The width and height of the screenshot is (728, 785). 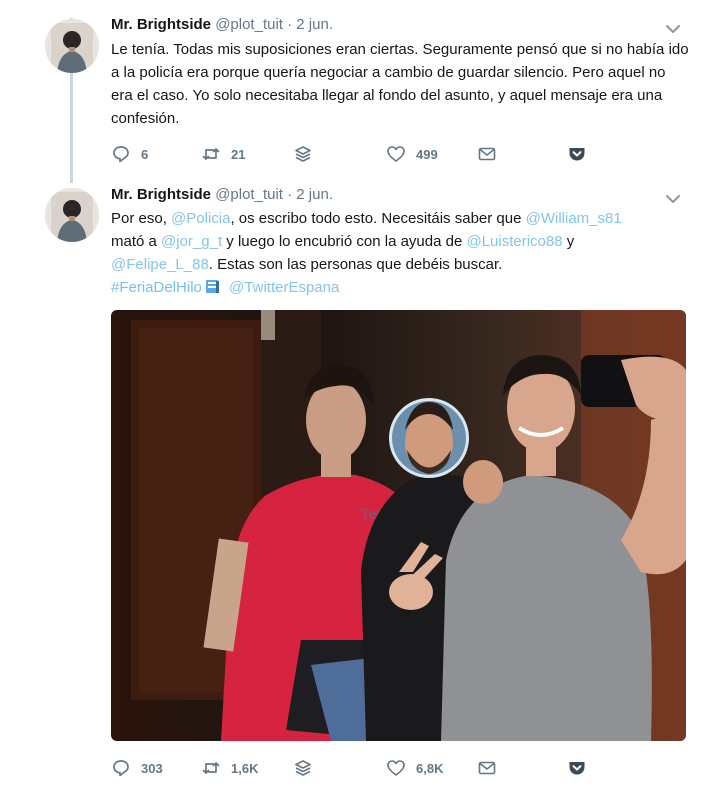 What do you see at coordinates (284, 287) in the screenshot?
I see `mention-link: @TwitterEspana` at bounding box center [284, 287].